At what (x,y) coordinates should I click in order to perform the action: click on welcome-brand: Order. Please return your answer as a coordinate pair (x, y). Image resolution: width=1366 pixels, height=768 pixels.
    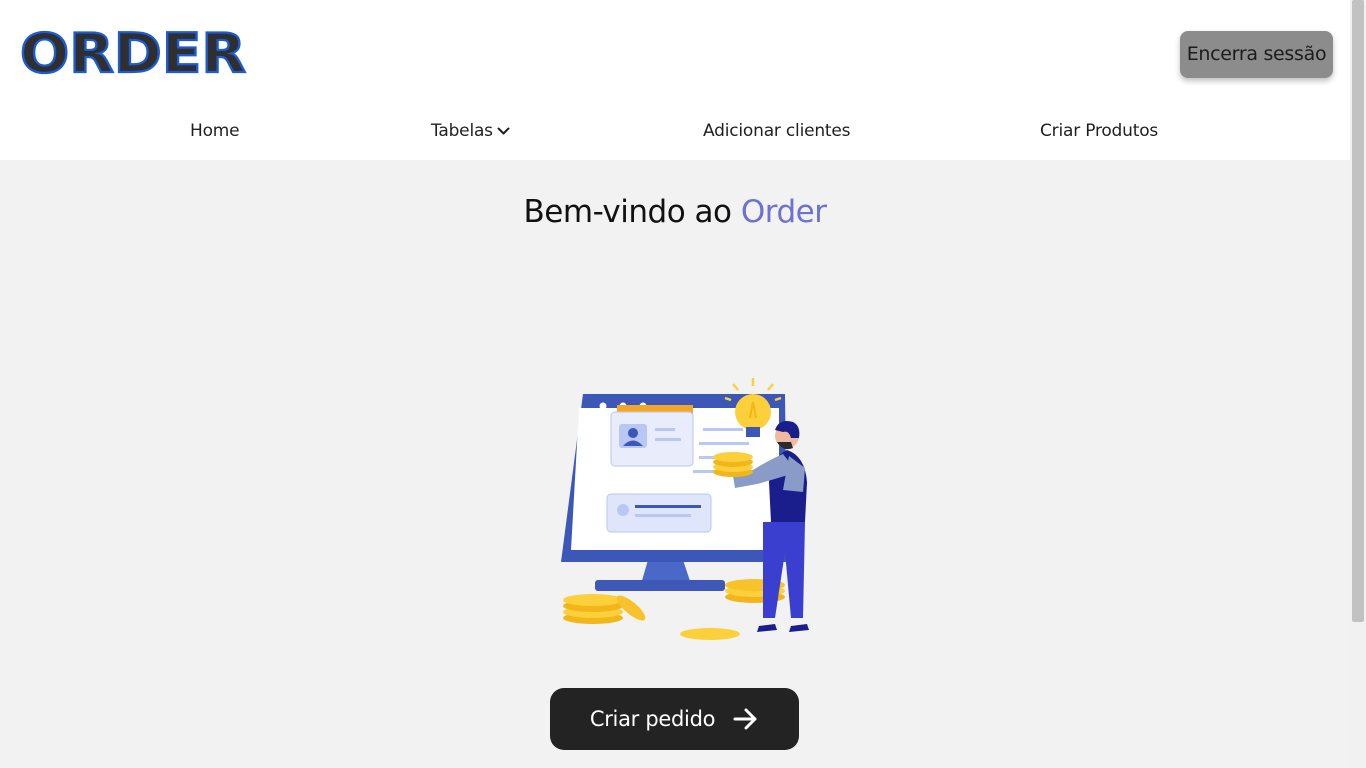
    Looking at the image, I should click on (783, 212).